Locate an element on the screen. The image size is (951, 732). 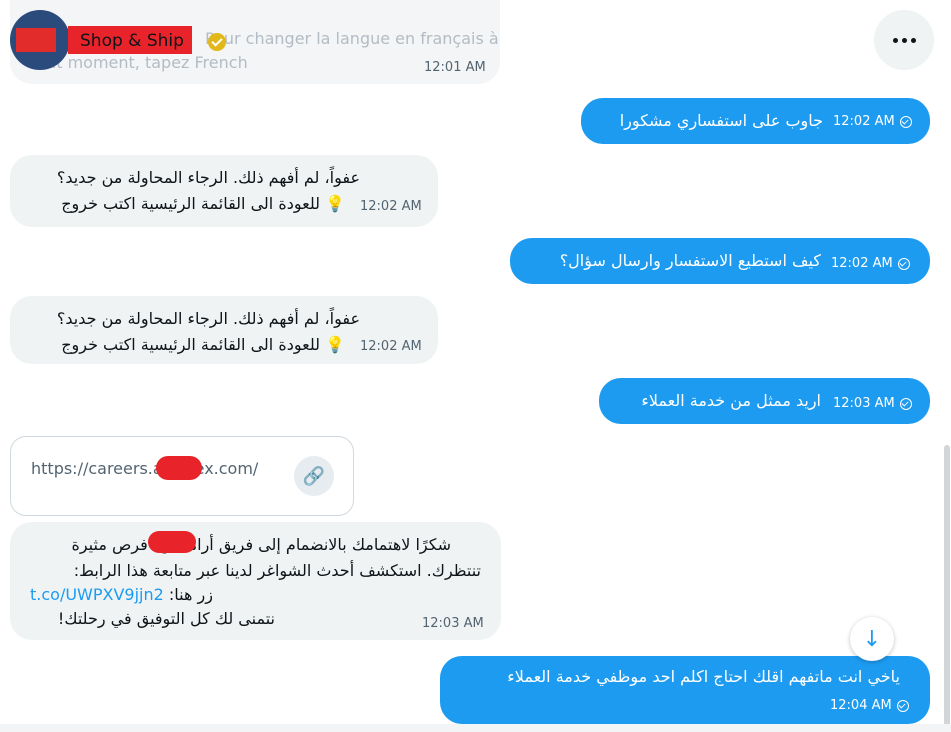
message-text: جاوب على استفساري مشكورا is located at coordinates (721, 120).